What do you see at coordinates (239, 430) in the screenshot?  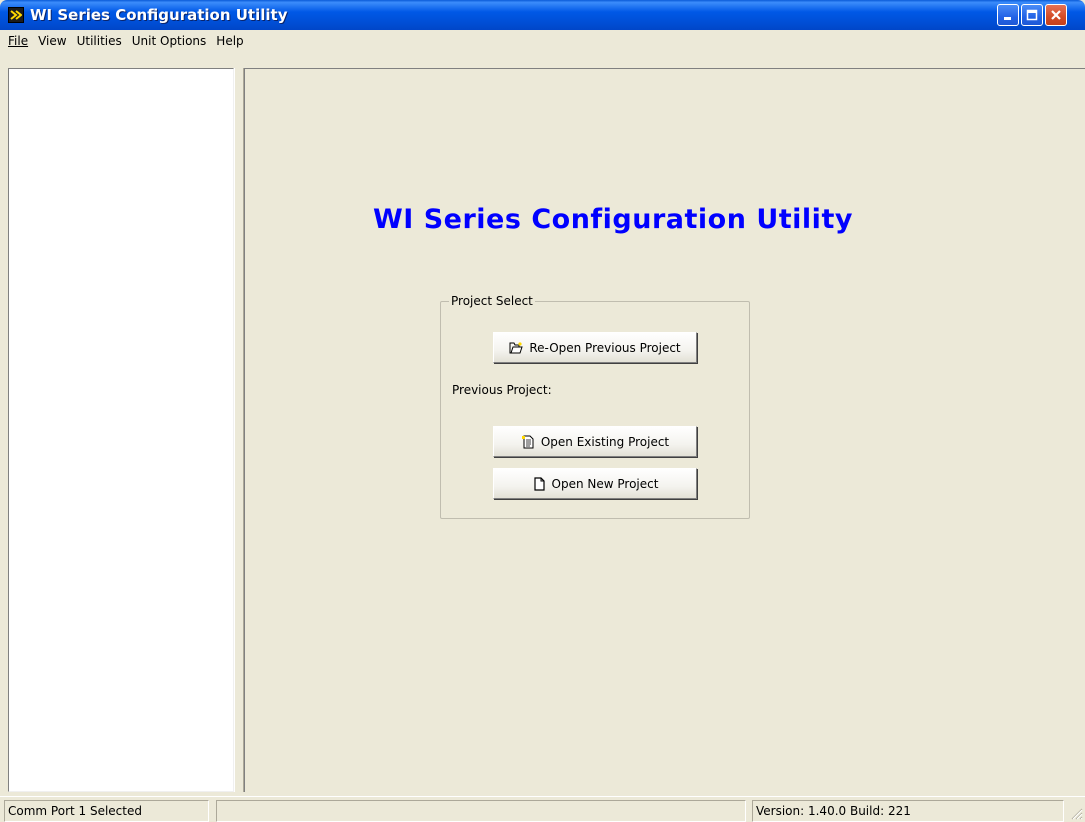 I see `pane-splitter` at bounding box center [239, 430].